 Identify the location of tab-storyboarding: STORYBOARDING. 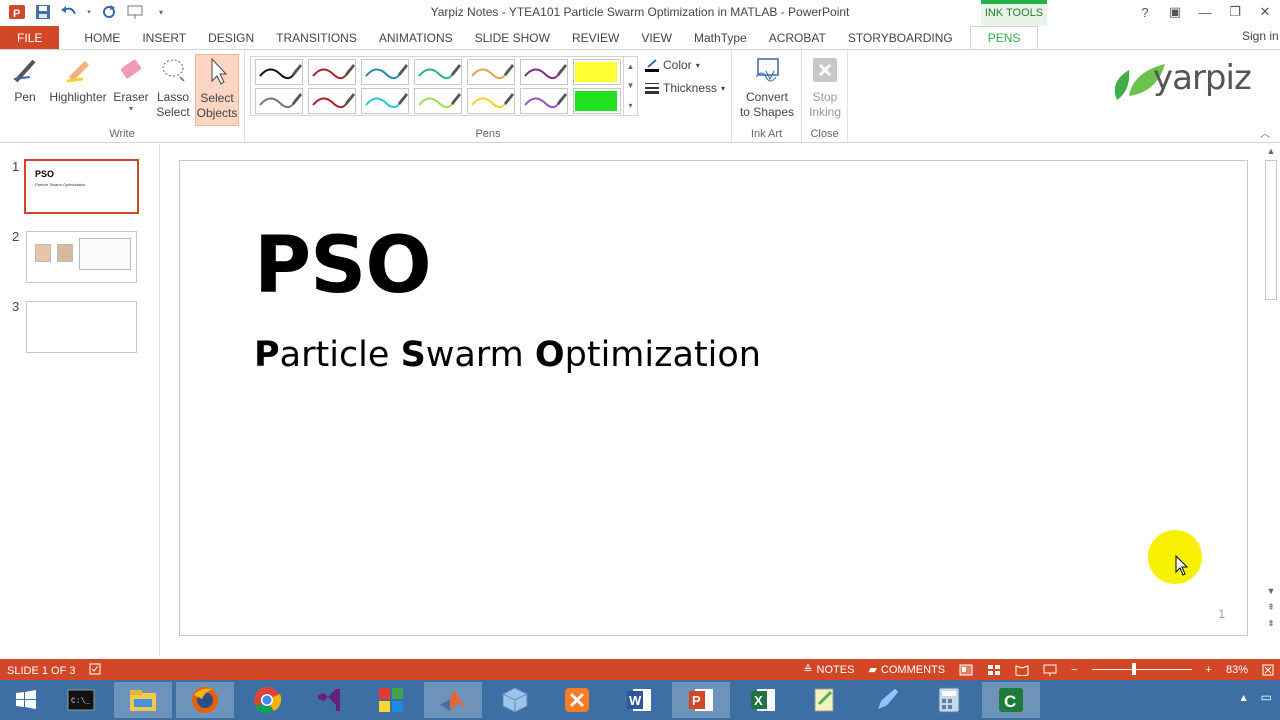
(900, 37).